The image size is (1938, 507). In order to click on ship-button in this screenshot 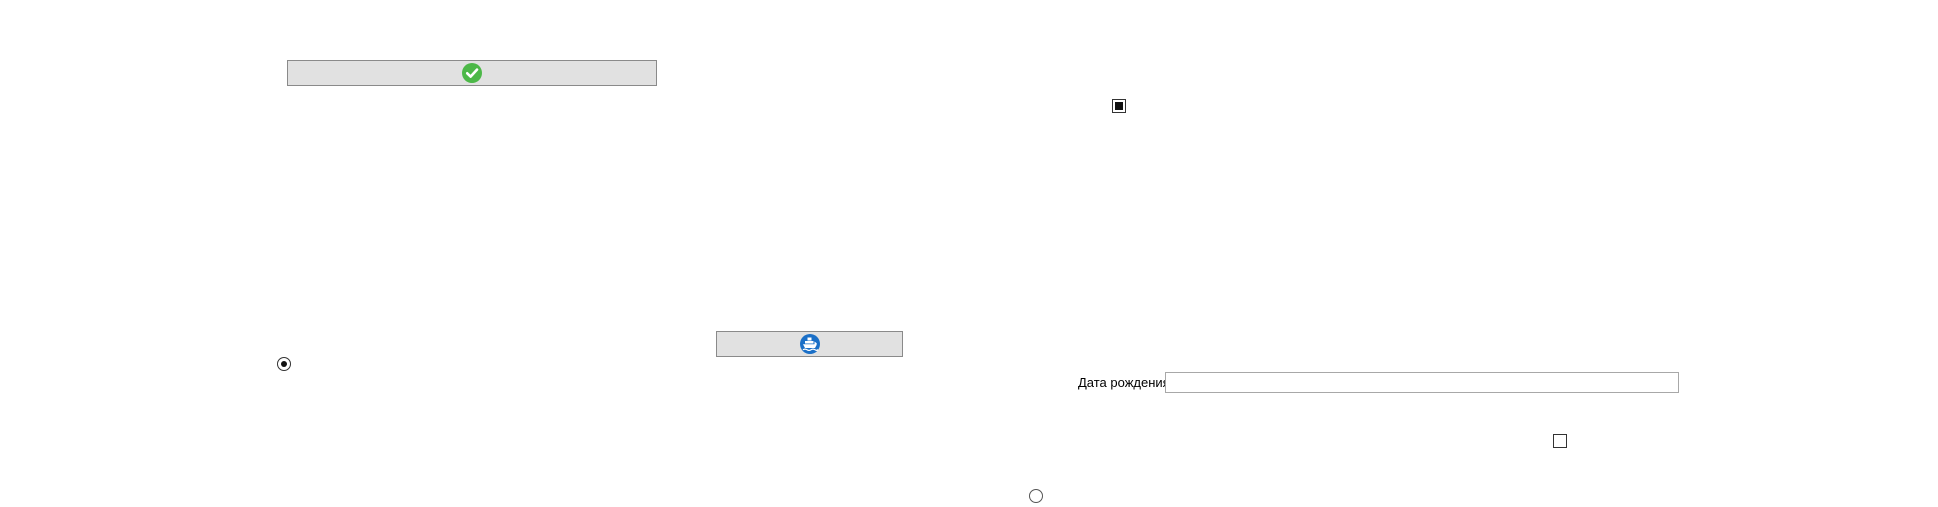, I will do `click(809, 344)`.